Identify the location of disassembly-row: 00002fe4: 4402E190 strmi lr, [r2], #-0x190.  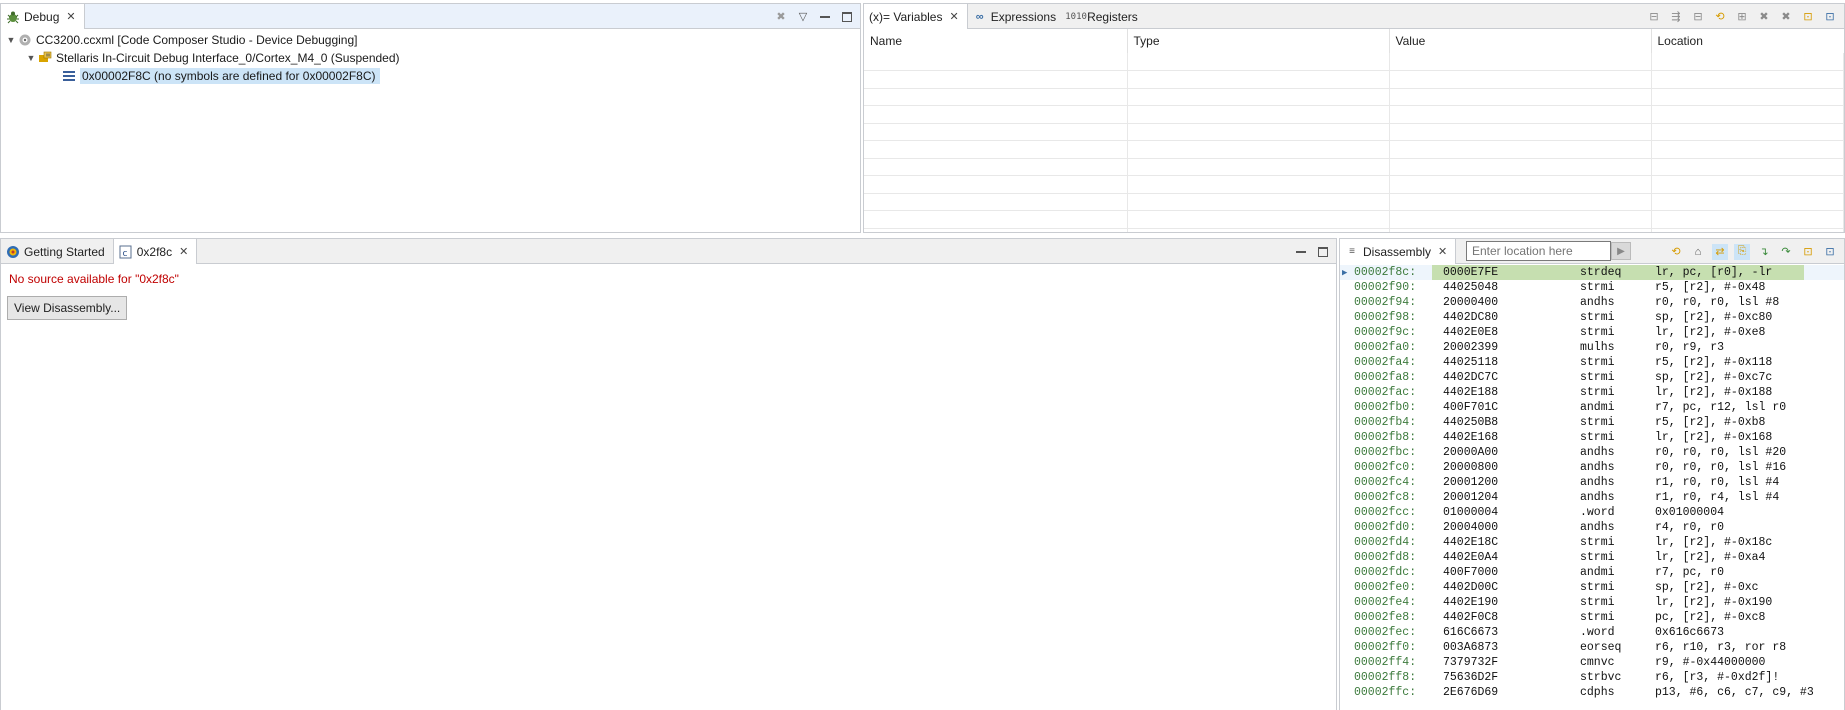
(1592, 602).